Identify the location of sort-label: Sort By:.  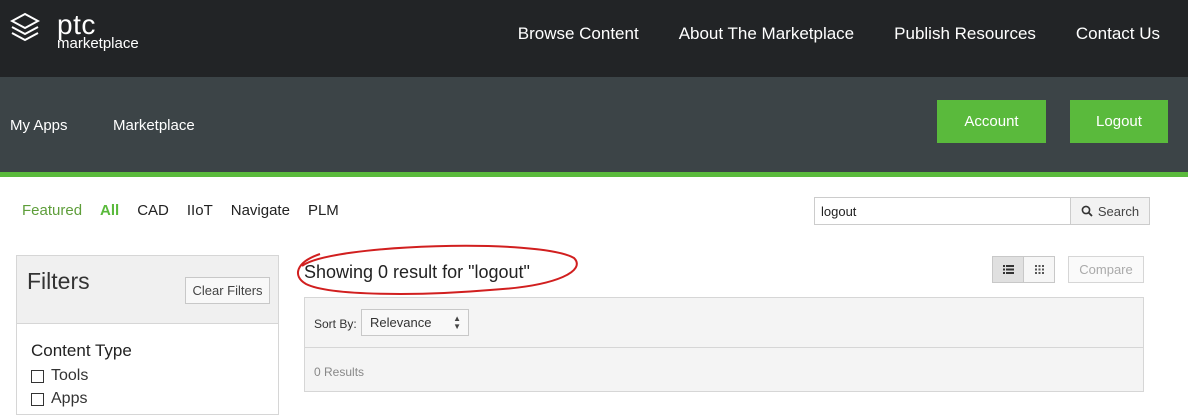
(335, 324).